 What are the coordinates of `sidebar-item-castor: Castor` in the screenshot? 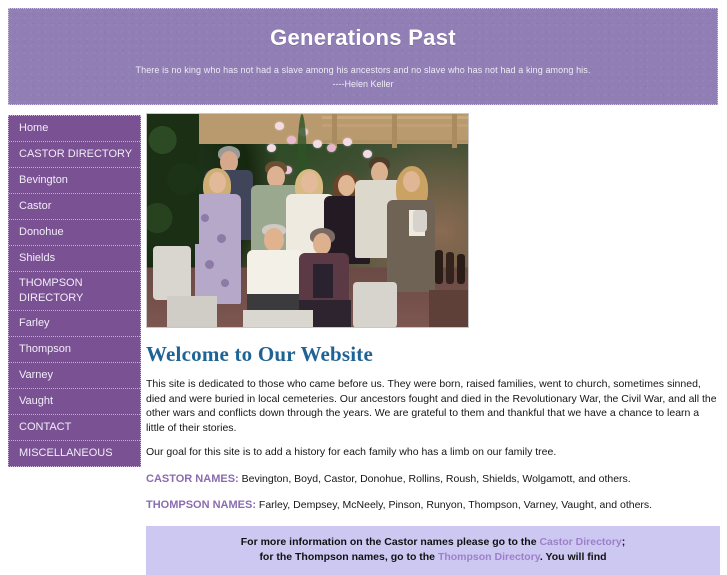 It's located at (74, 207).